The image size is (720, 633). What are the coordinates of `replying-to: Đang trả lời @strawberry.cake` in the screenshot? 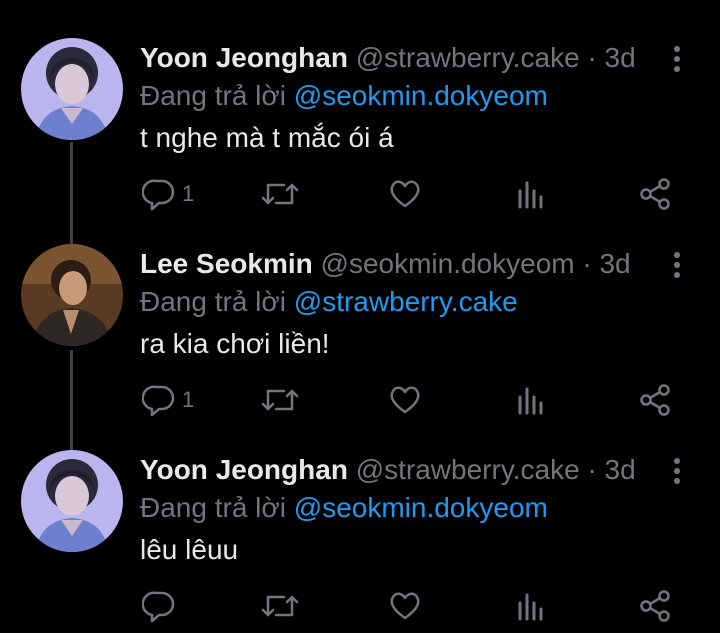 It's located at (329, 302).